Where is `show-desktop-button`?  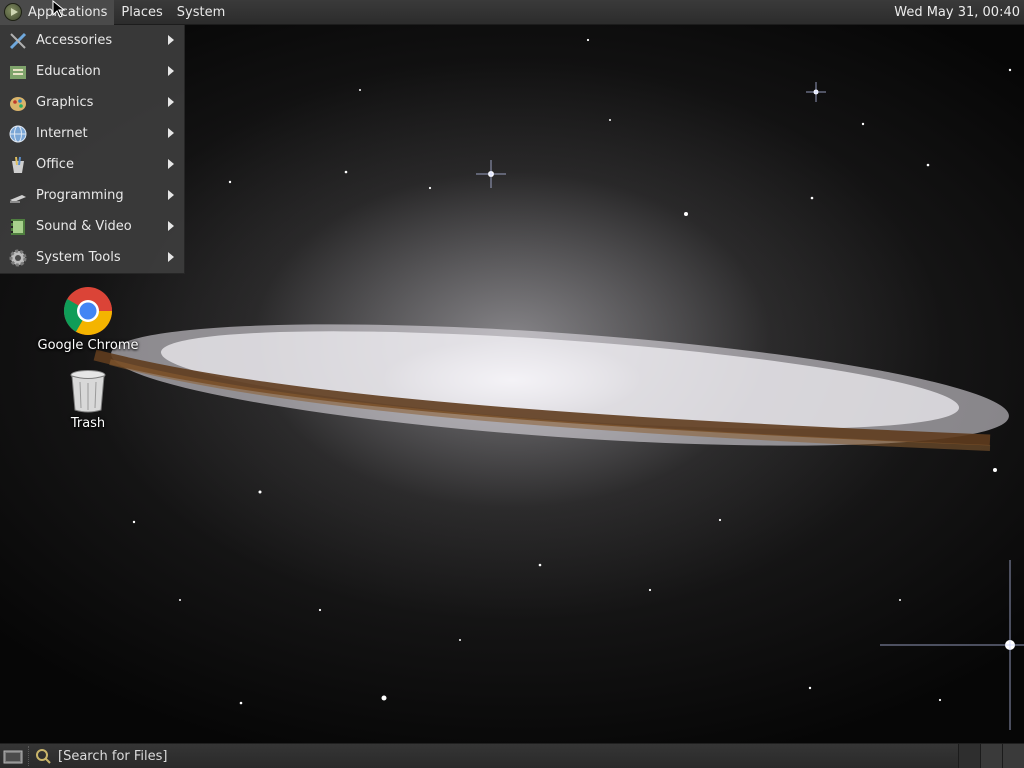
show-desktop-button is located at coordinates (13, 756).